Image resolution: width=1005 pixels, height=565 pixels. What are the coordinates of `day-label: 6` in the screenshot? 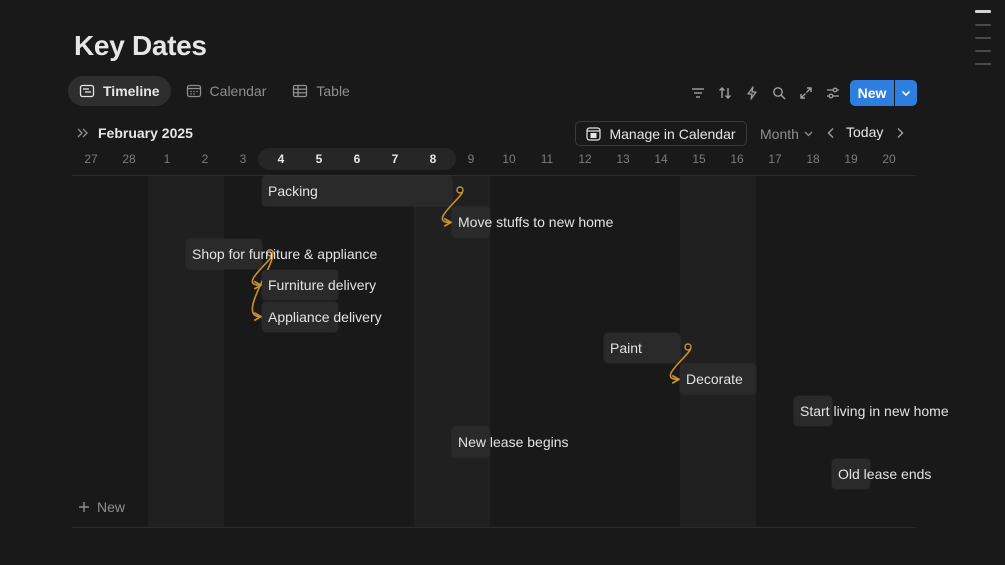 It's located at (357, 159).